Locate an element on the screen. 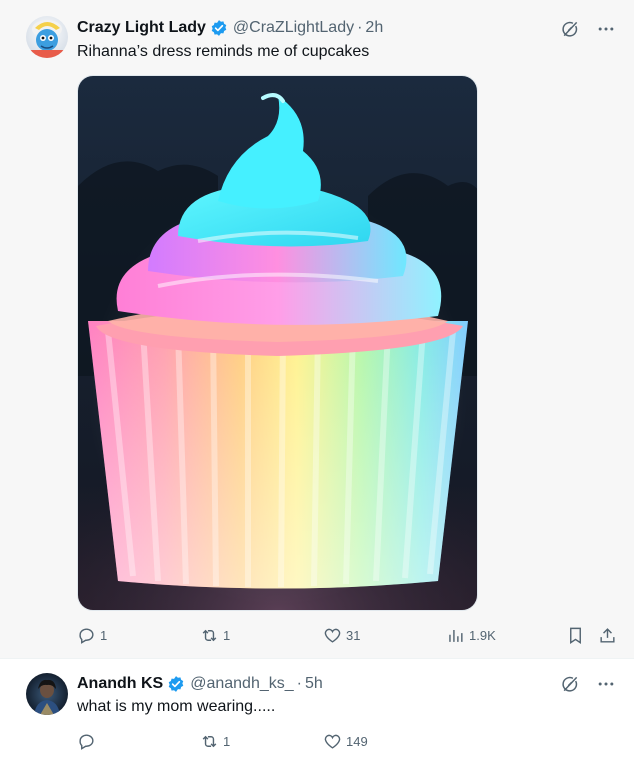 This screenshot has width=634, height=762. share-icon is located at coordinates (607, 635).